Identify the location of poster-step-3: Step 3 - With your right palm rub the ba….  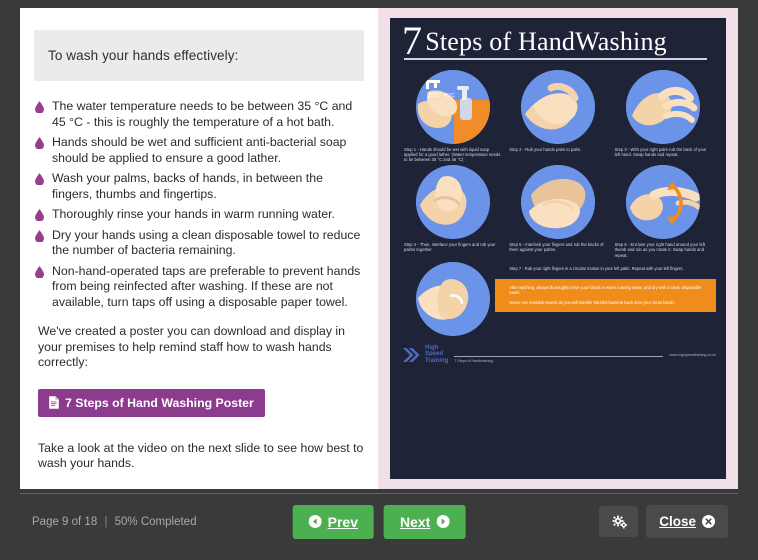
(663, 117).